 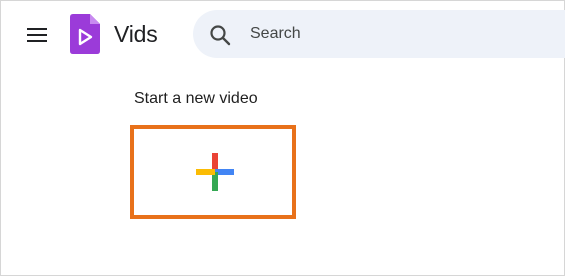 I want to click on hamburger-menu-icon, so click(x=37, y=35).